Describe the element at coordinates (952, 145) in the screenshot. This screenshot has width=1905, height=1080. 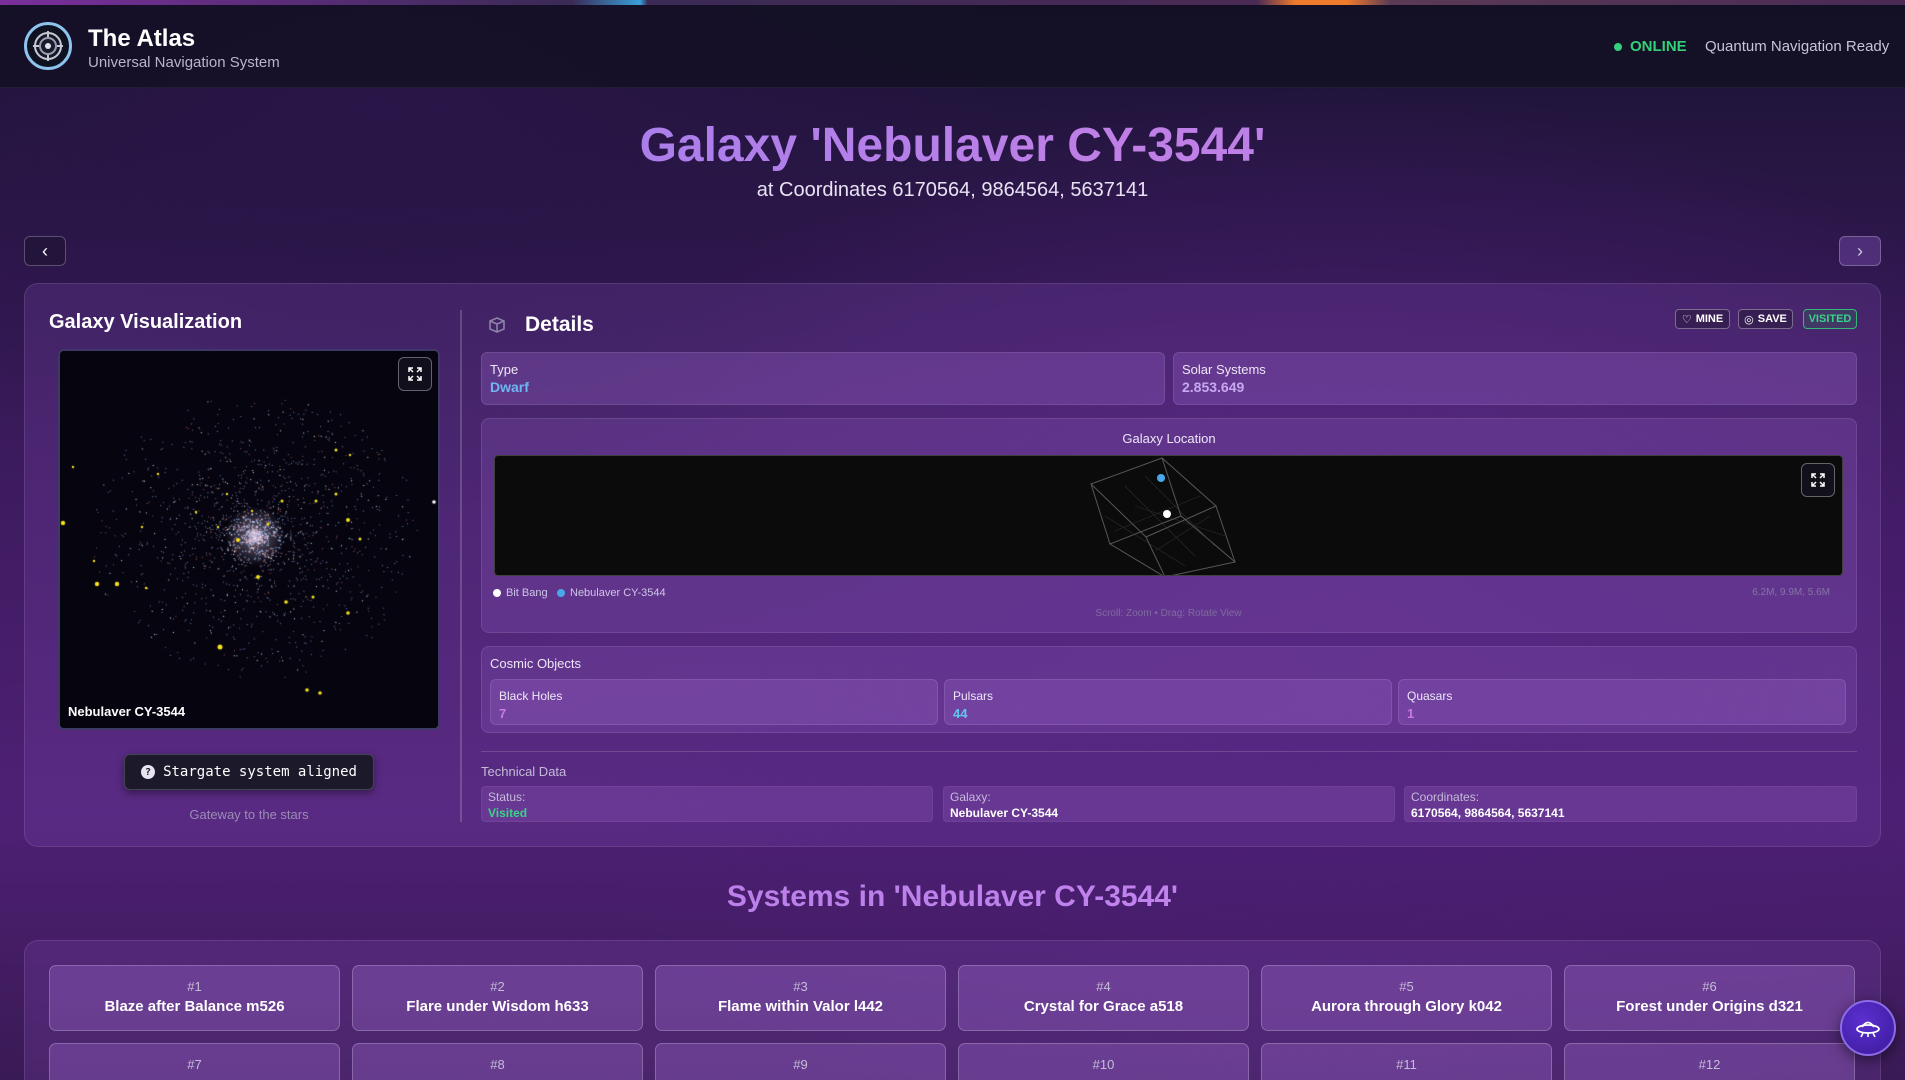
I see `page-title: Galaxy 'Nebulaver CY-3544'` at that location.